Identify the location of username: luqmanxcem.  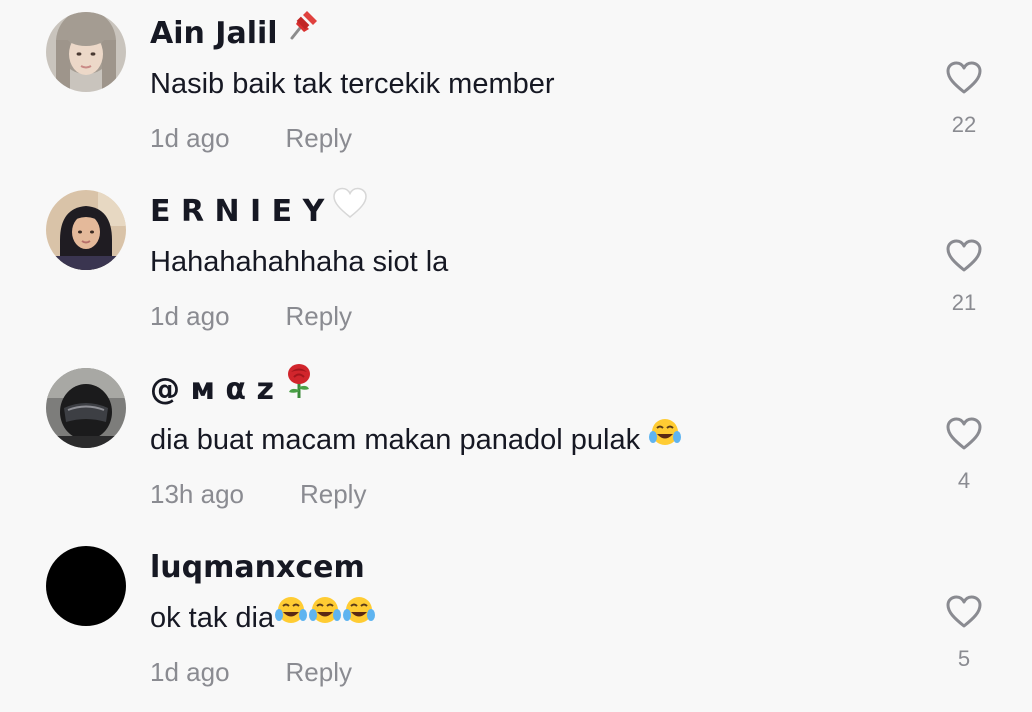
(257, 568).